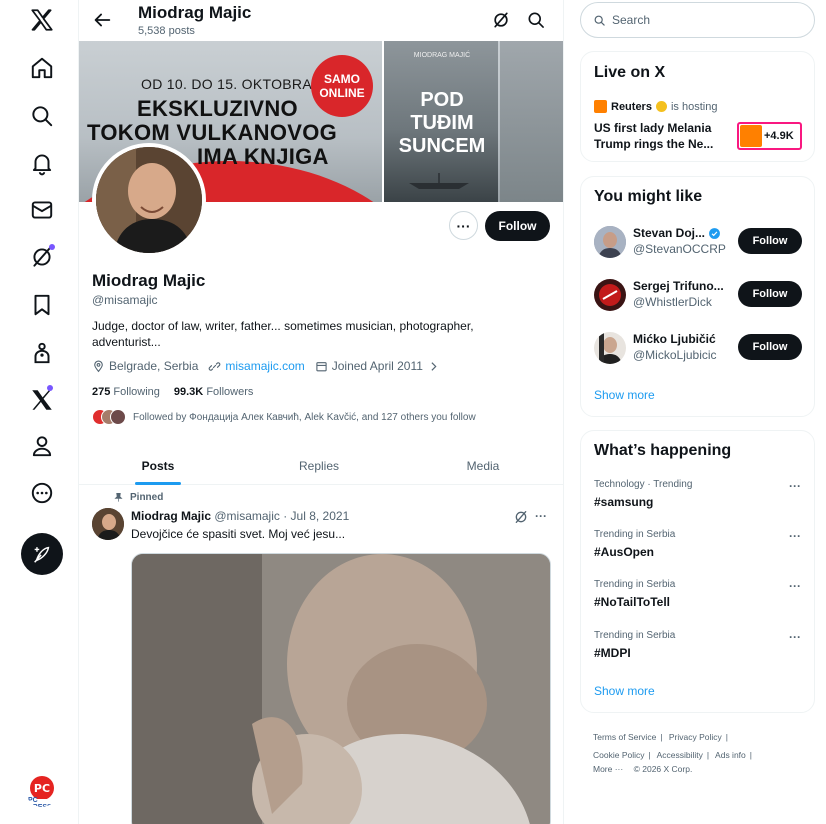 The width and height of the screenshot is (826, 824). What do you see at coordinates (149, 280) in the screenshot?
I see `profile-display-name: Miodrag Majic` at bounding box center [149, 280].